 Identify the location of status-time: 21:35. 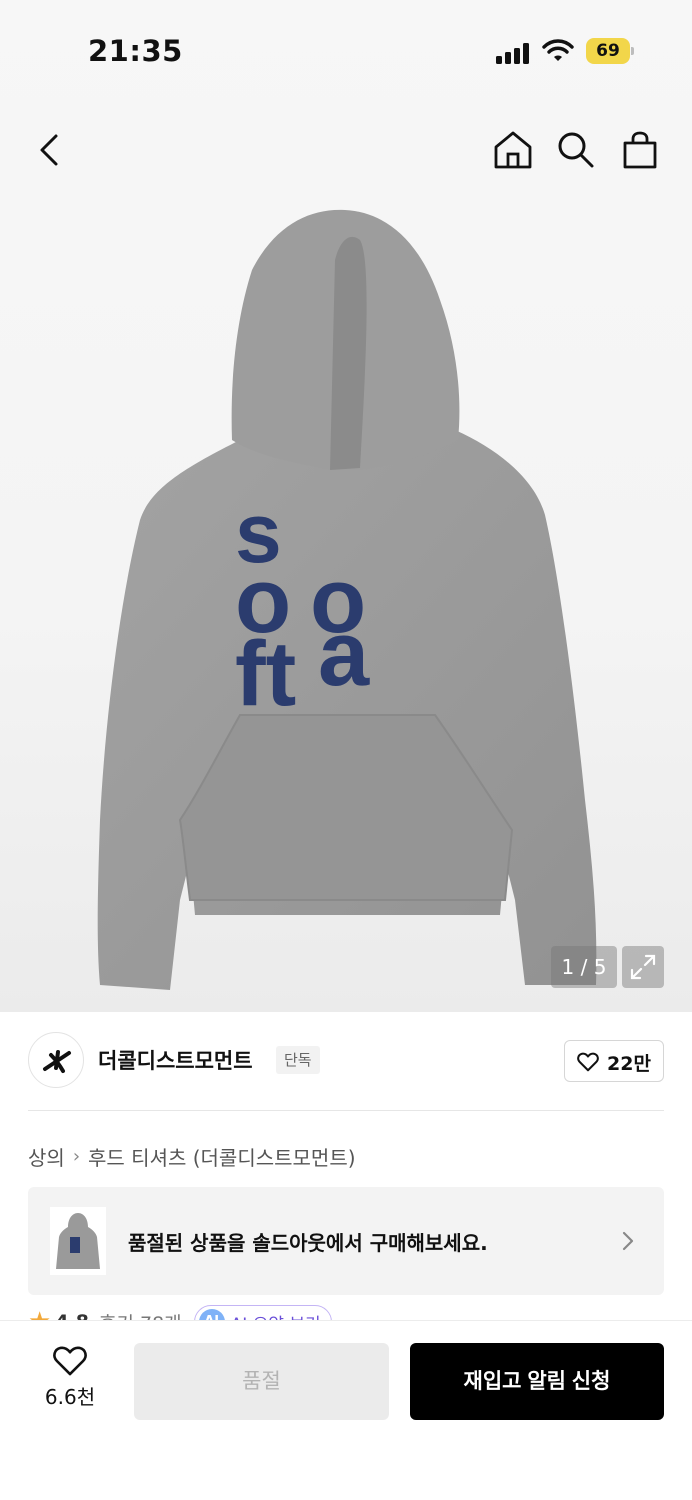
(135, 51).